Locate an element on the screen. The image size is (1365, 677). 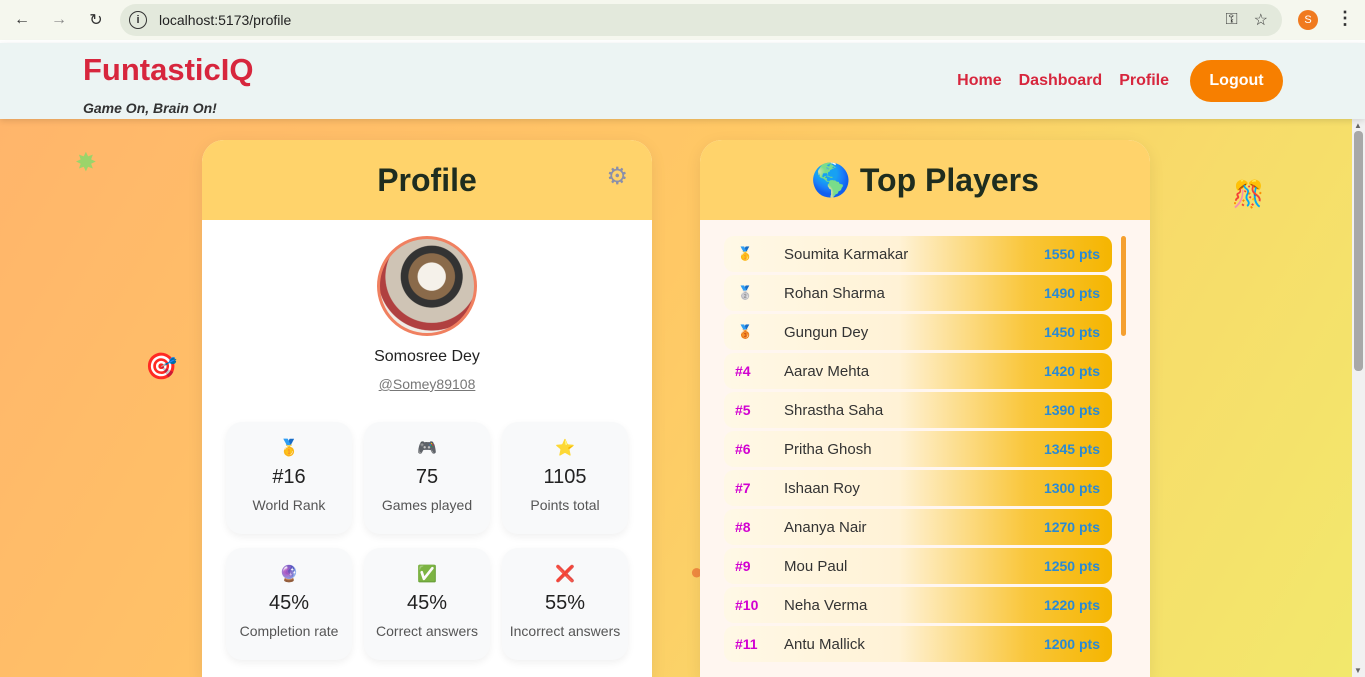
stat-correct-answers: ✅ 45% Correct answers is located at coordinates (427, 604).